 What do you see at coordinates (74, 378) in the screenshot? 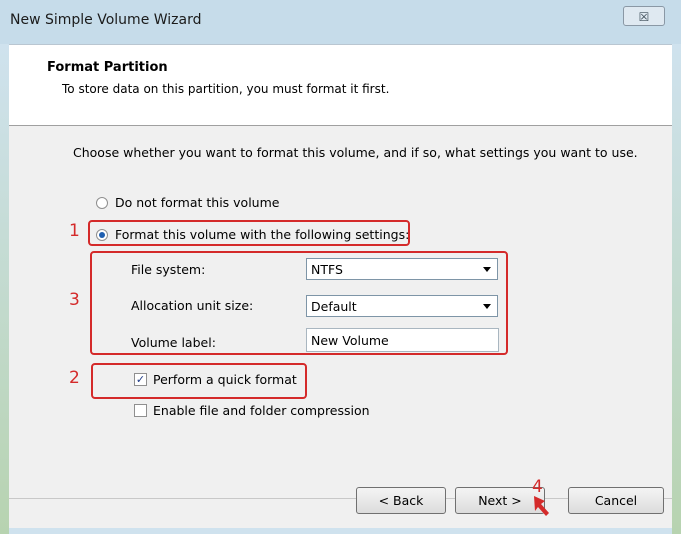
I see `annotation-marker-2: 2` at bounding box center [74, 378].